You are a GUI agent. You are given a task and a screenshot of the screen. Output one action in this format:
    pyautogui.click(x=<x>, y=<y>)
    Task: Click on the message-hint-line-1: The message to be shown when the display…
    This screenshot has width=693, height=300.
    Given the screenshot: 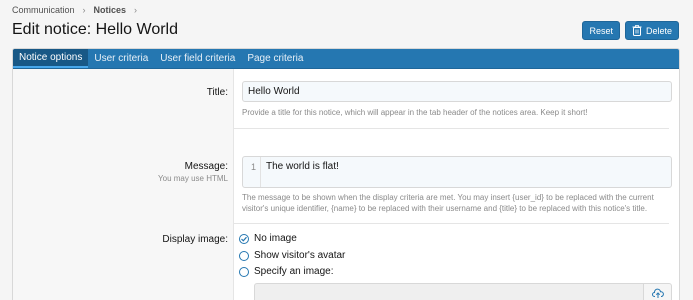 What is the action you would take?
    pyautogui.click(x=448, y=197)
    